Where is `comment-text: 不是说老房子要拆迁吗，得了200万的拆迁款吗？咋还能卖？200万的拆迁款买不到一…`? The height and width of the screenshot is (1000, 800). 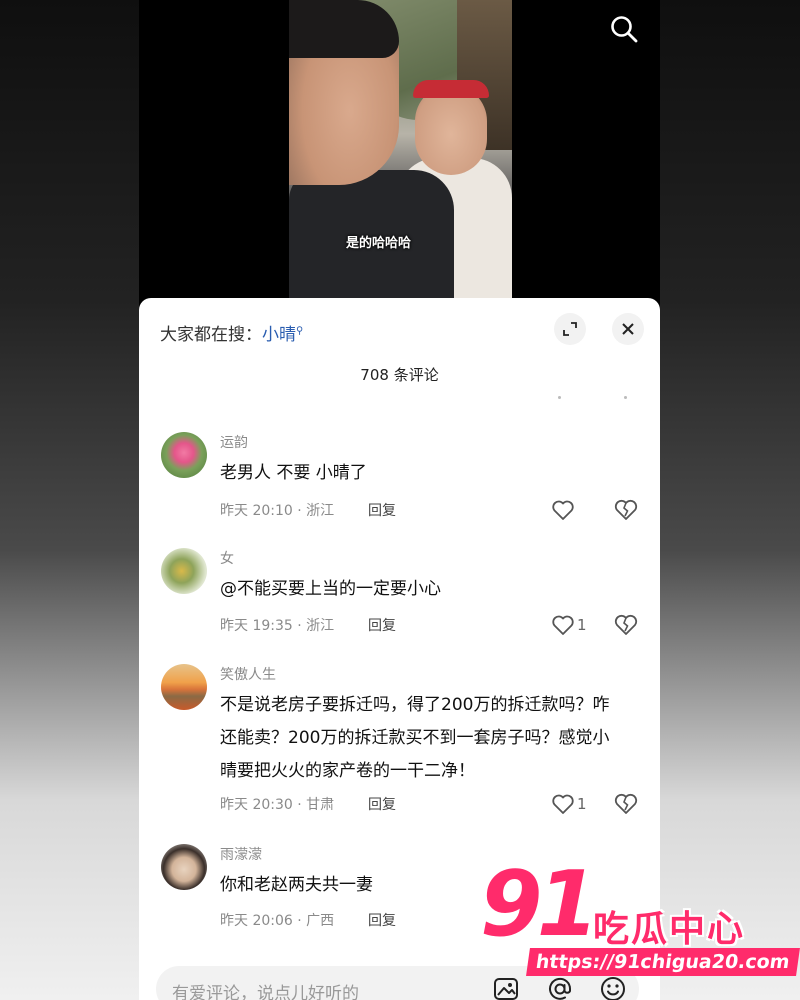
comment-text: 不是说老房子要拆迁吗，得了200万的拆迁款吗？咋还能卖？200万的拆迁款买不到一… is located at coordinates (415, 738).